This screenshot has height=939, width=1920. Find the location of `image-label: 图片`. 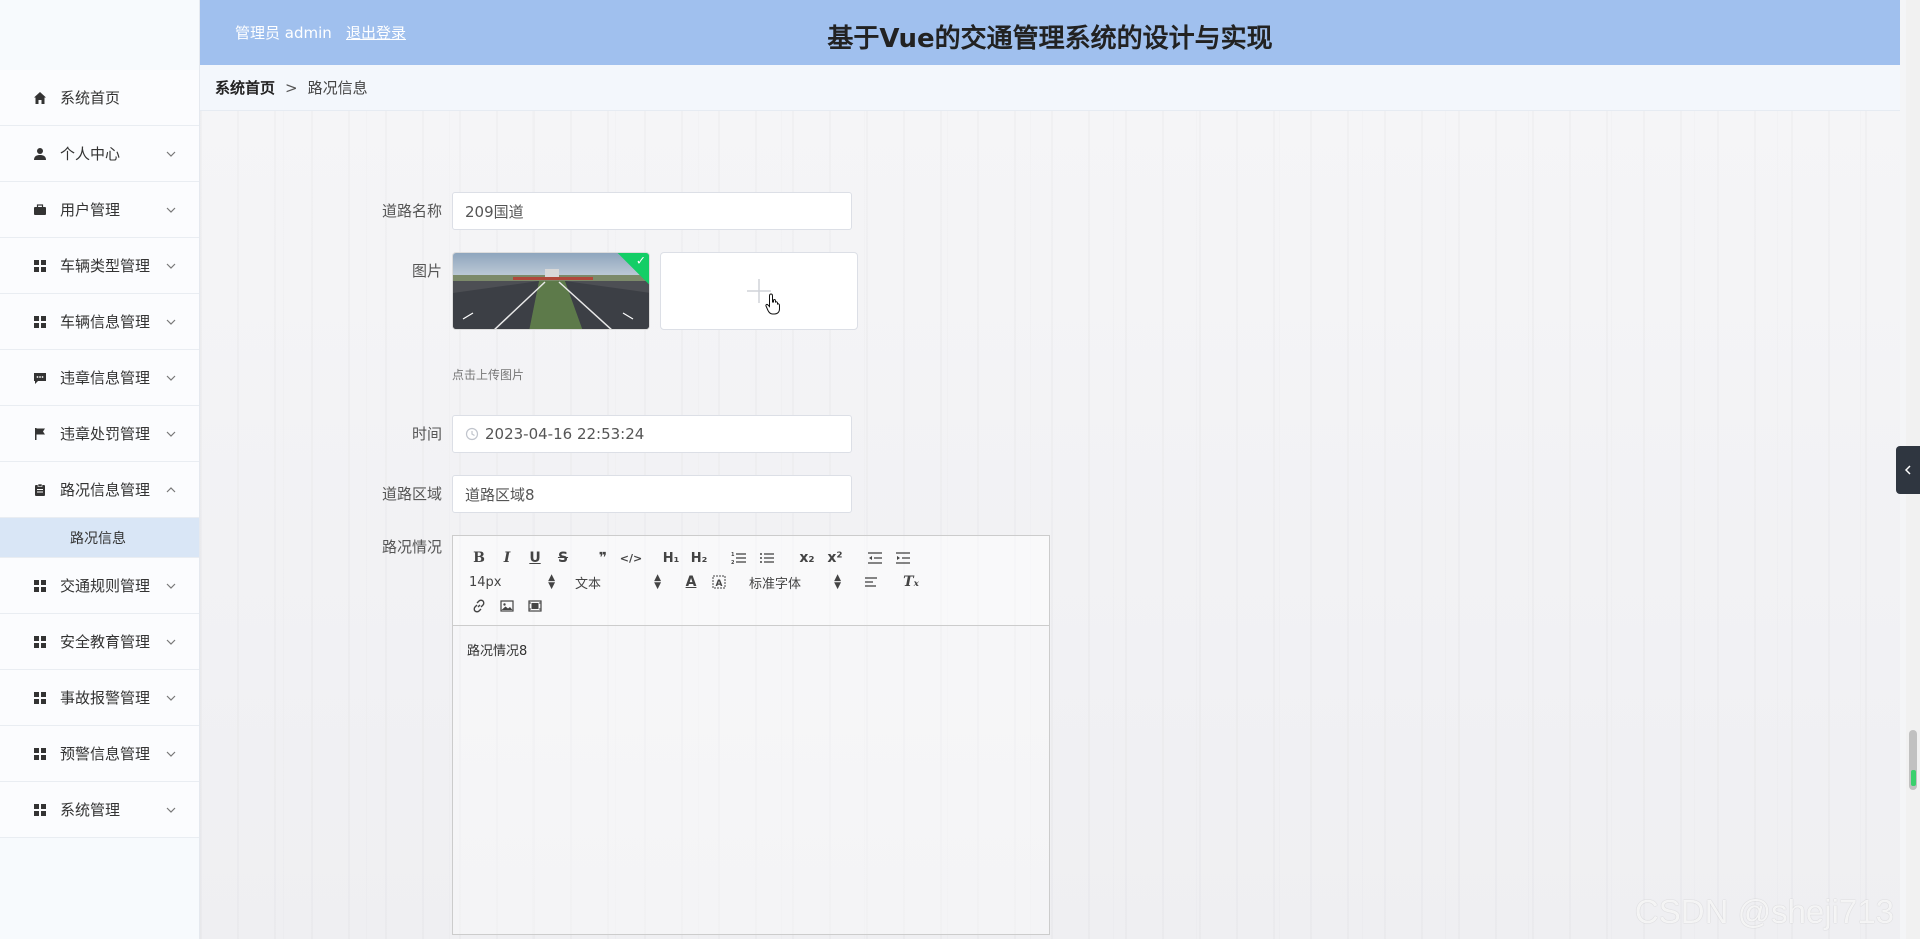

image-label: 图片 is located at coordinates (426, 271).